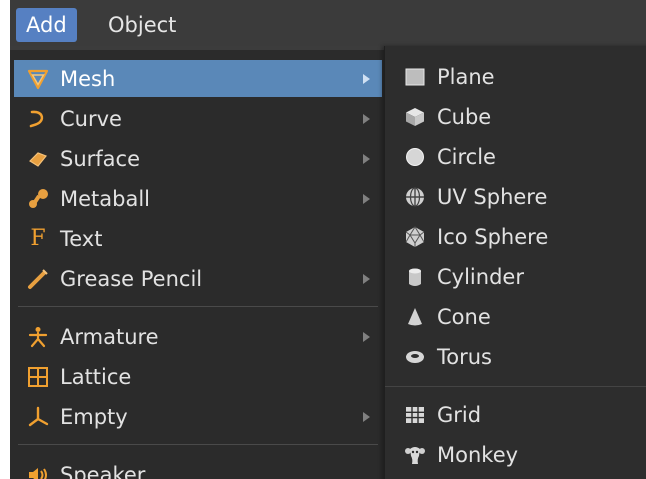 This screenshot has height=479, width=646. I want to click on torus-icon, so click(415, 357).